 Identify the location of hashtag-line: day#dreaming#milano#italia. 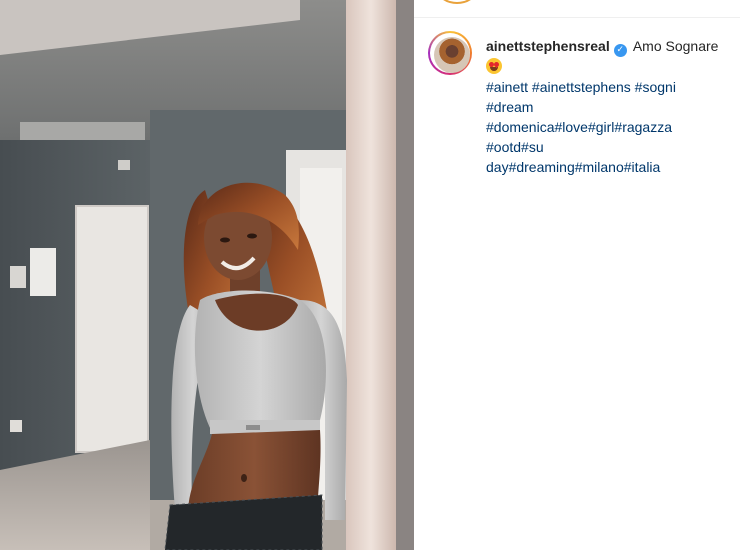
(573, 167).